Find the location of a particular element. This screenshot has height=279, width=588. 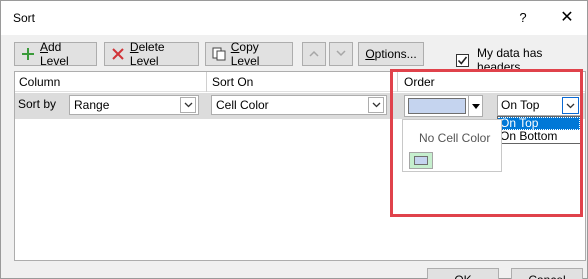

delete-level-label: Delete Level is located at coordinates (147, 54).